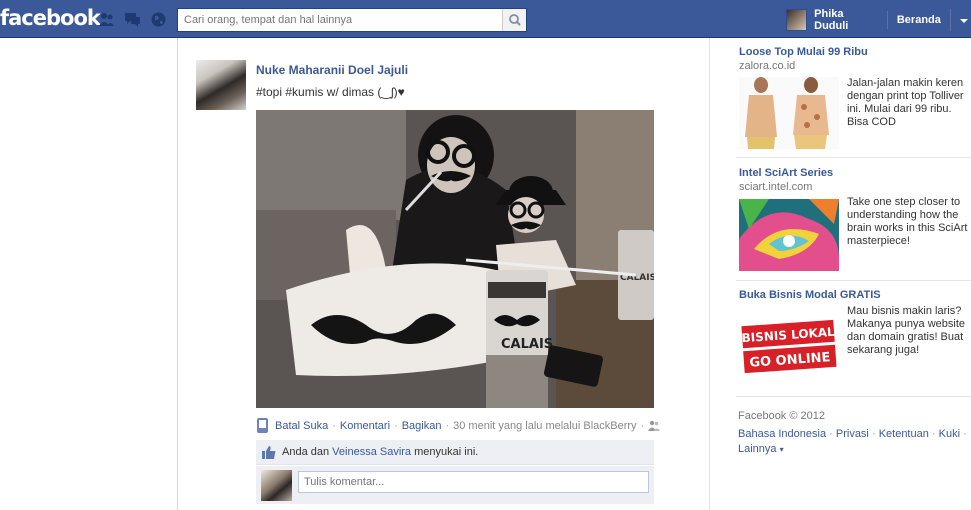  What do you see at coordinates (365, 426) in the screenshot?
I see `comment-link: Komentari` at bounding box center [365, 426].